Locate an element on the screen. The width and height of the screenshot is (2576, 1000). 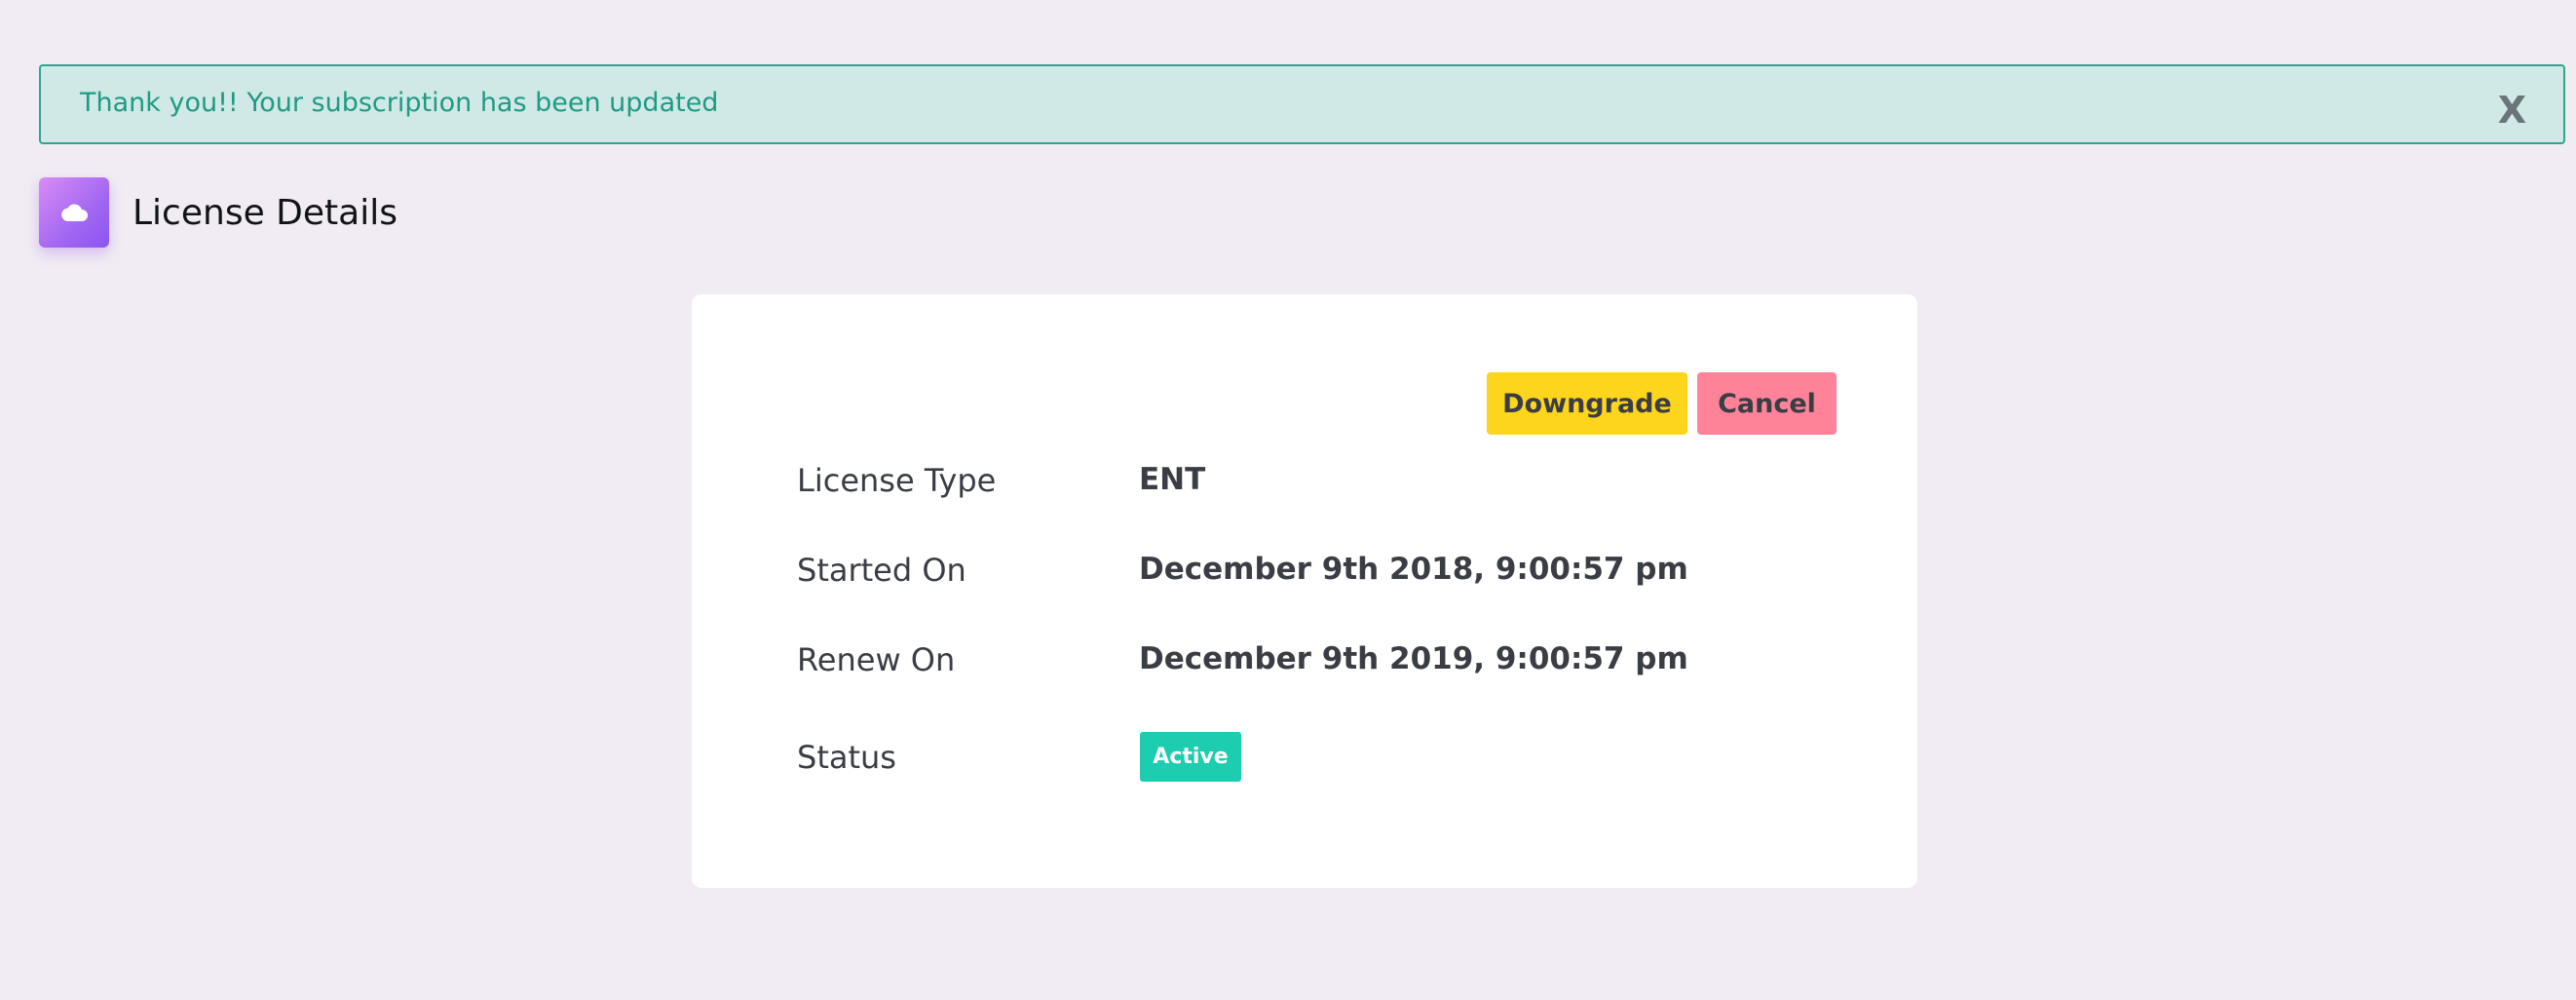
started-on-label: Started On is located at coordinates (881, 570).